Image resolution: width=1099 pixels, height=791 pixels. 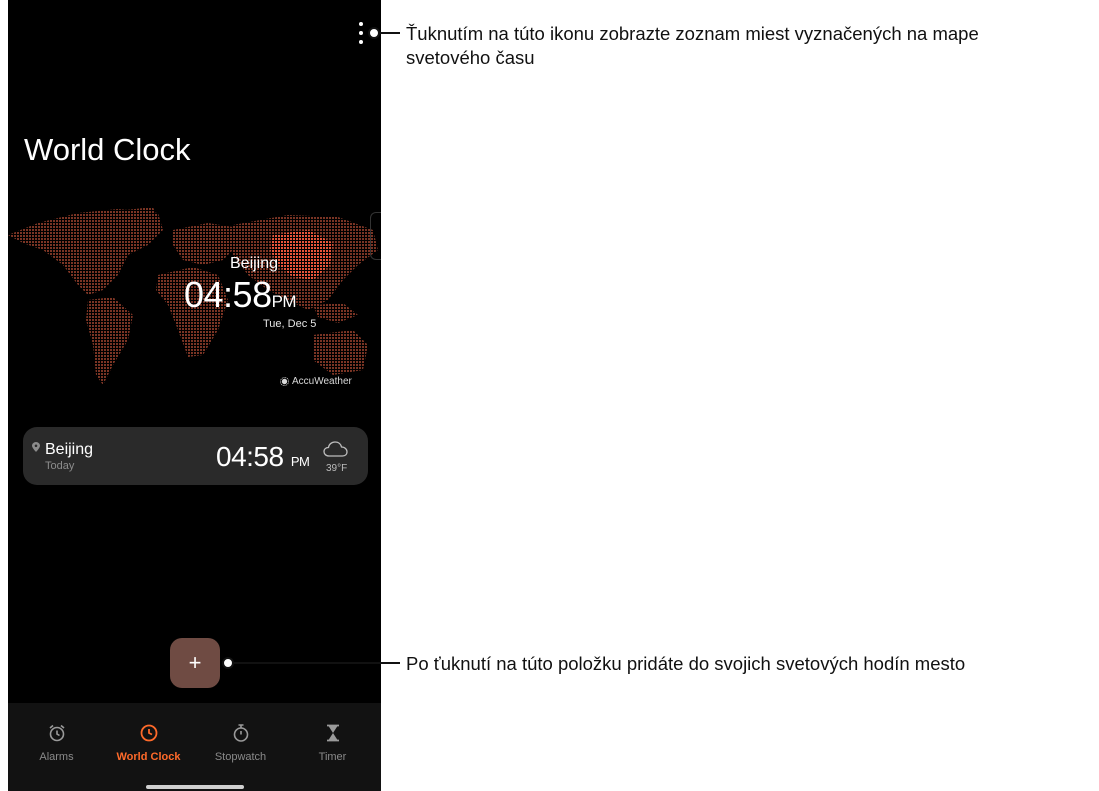 What do you see at coordinates (284, 381) in the screenshot?
I see `sun-icon` at bounding box center [284, 381].